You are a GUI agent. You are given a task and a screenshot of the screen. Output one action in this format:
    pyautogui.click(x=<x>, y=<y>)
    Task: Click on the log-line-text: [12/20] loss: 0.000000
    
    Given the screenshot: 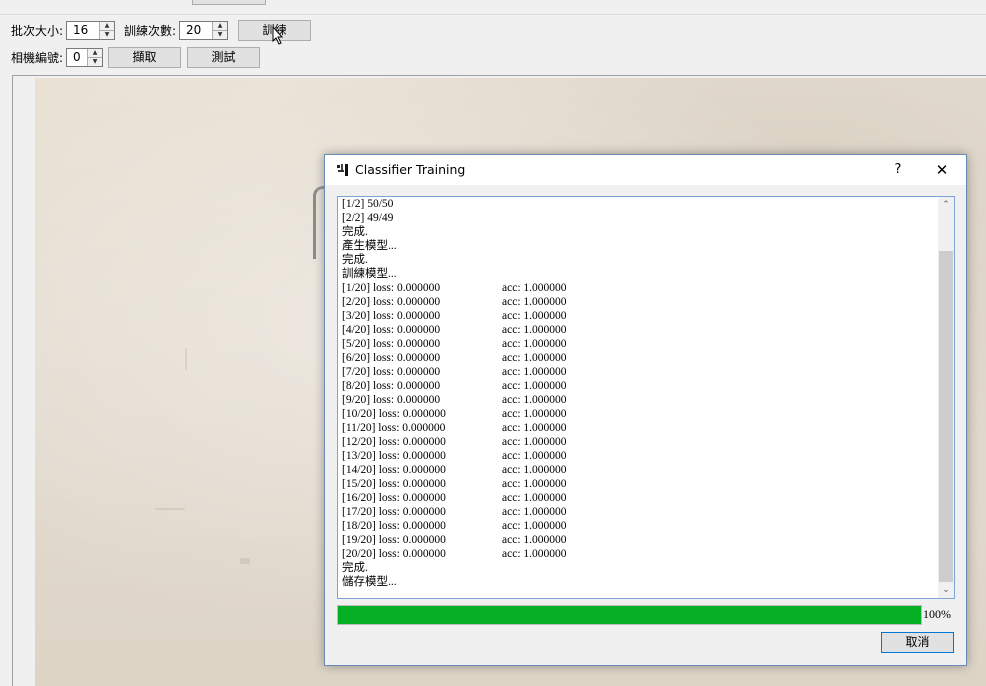 What is the action you would take?
    pyautogui.click(x=394, y=442)
    